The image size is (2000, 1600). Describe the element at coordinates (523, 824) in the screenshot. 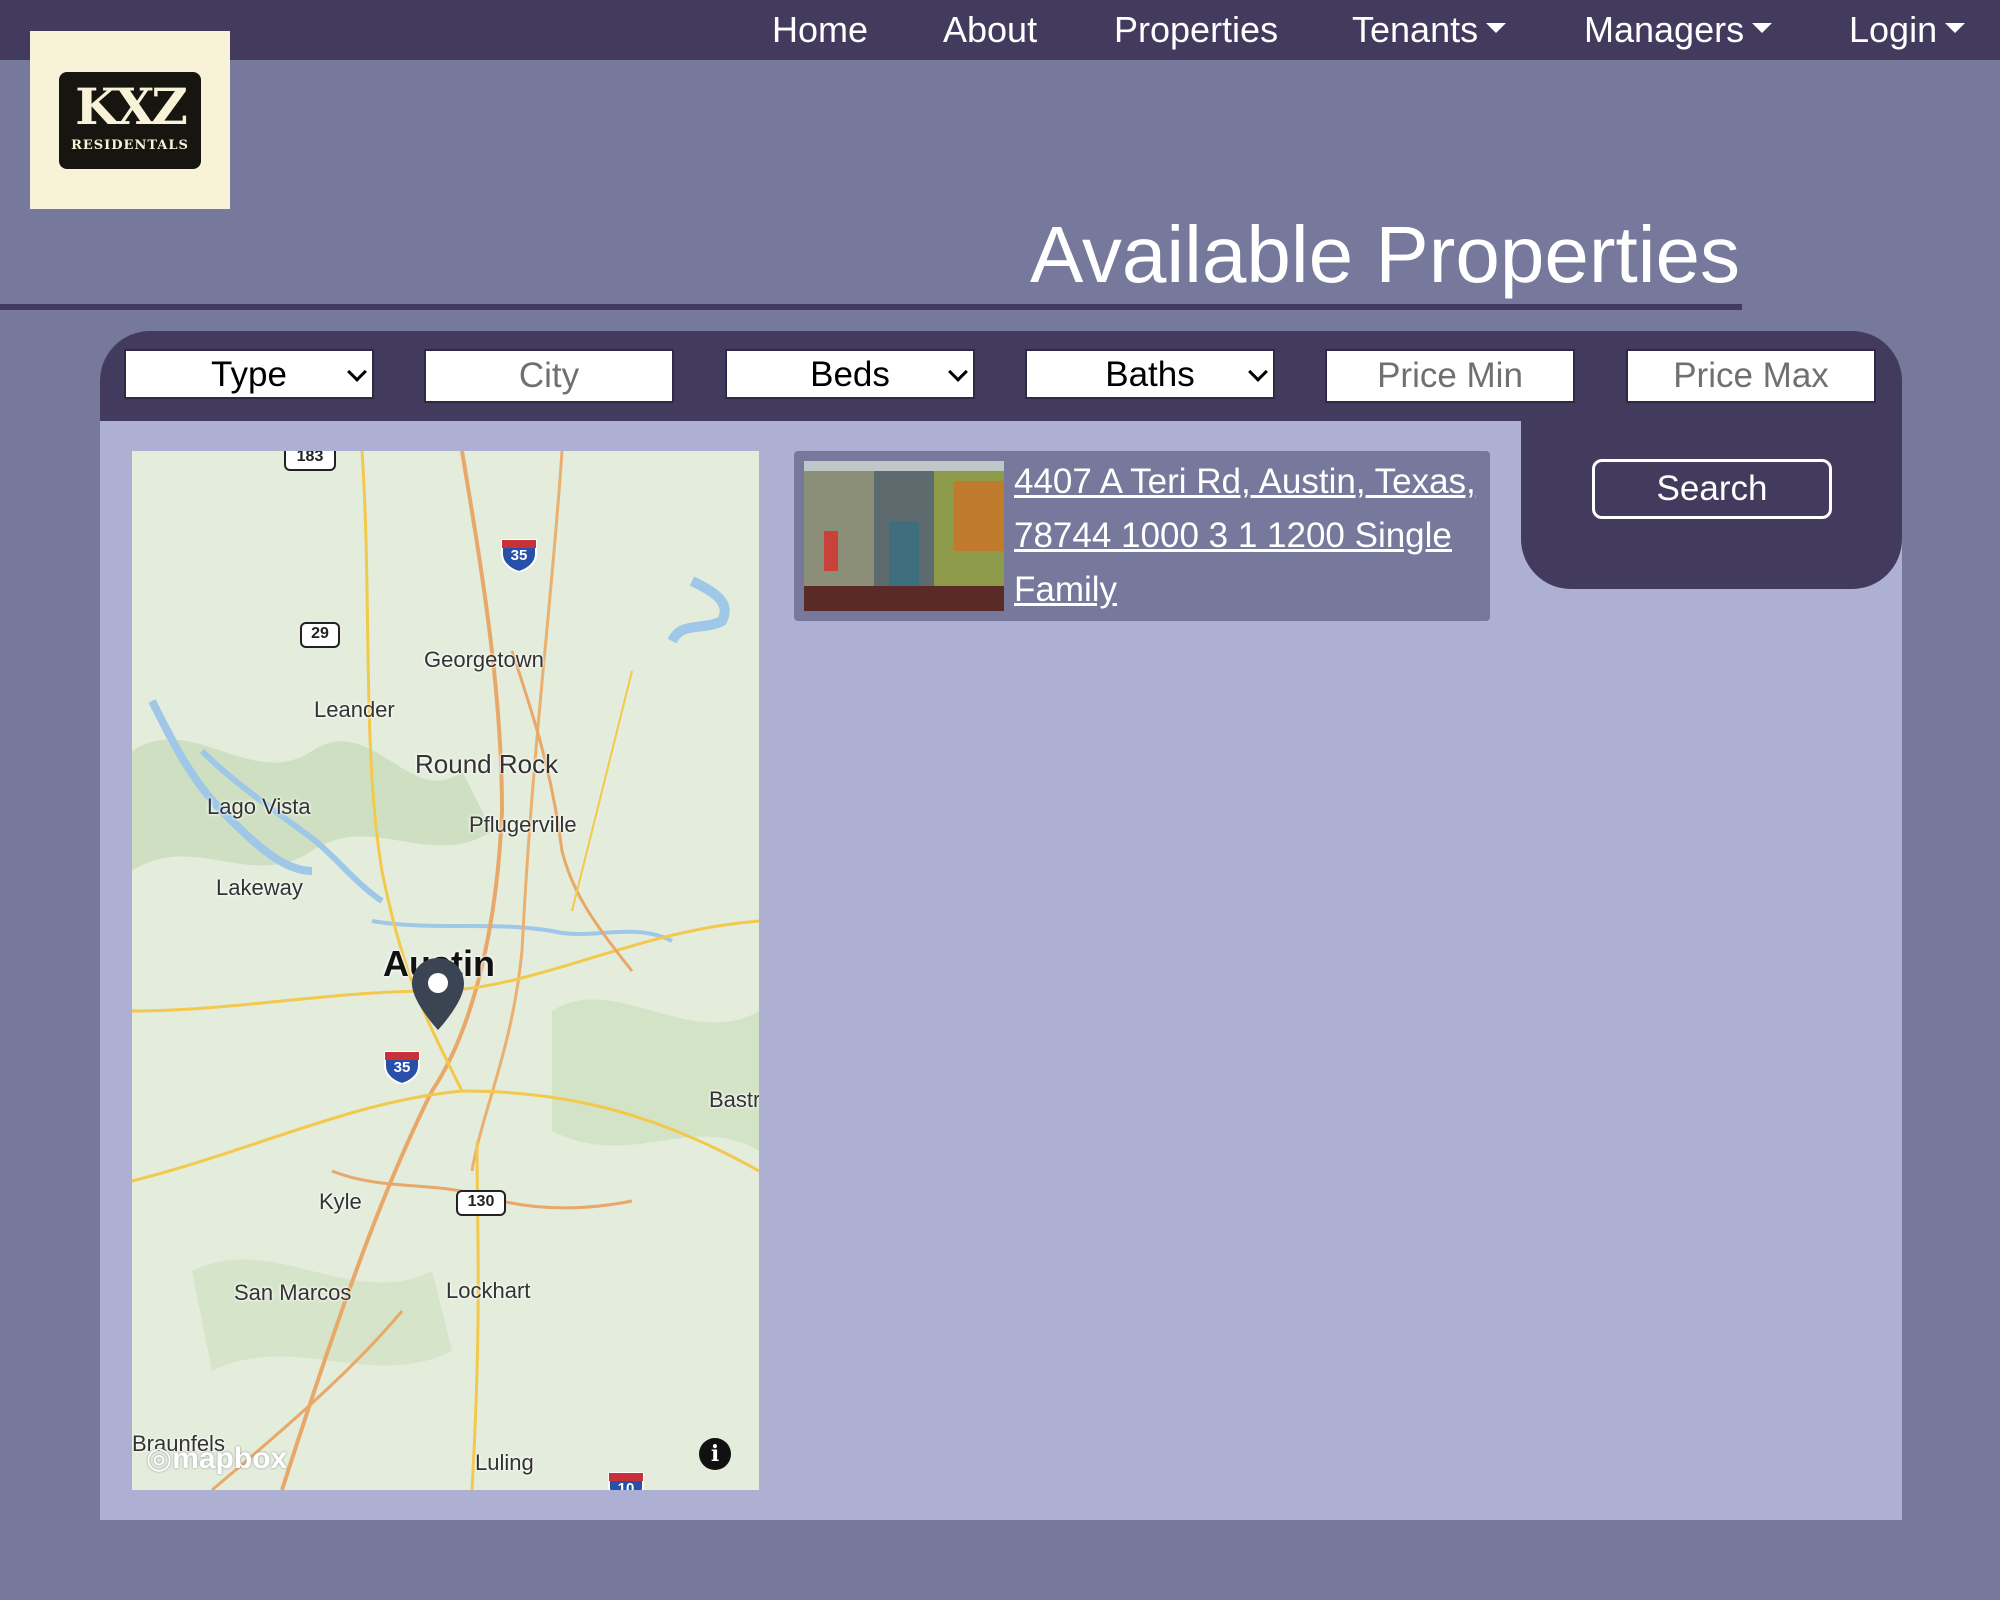

I see `map-label: Pflugerville` at that location.